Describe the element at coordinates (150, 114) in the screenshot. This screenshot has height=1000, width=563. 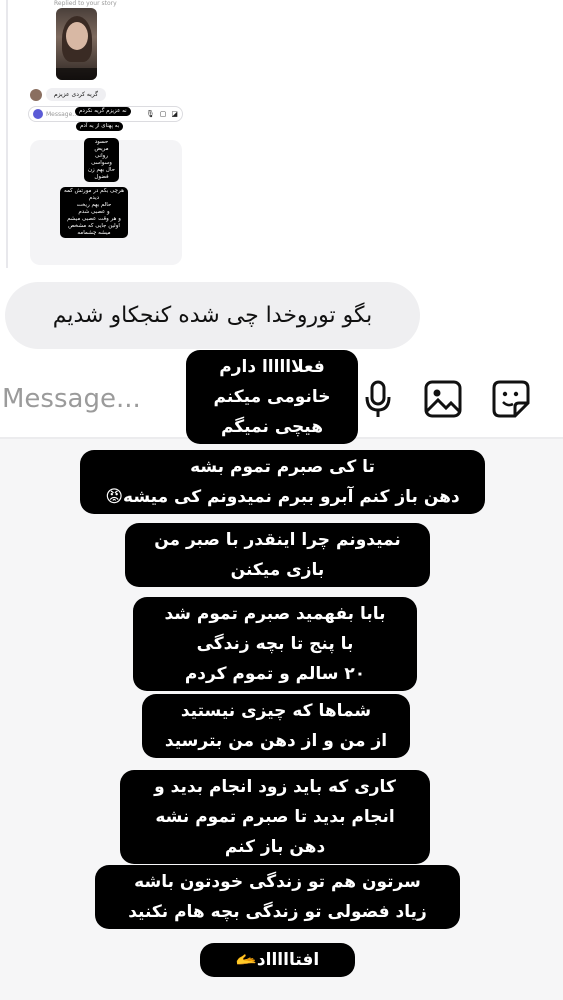
I see `microphone-icon: 🎙` at that location.